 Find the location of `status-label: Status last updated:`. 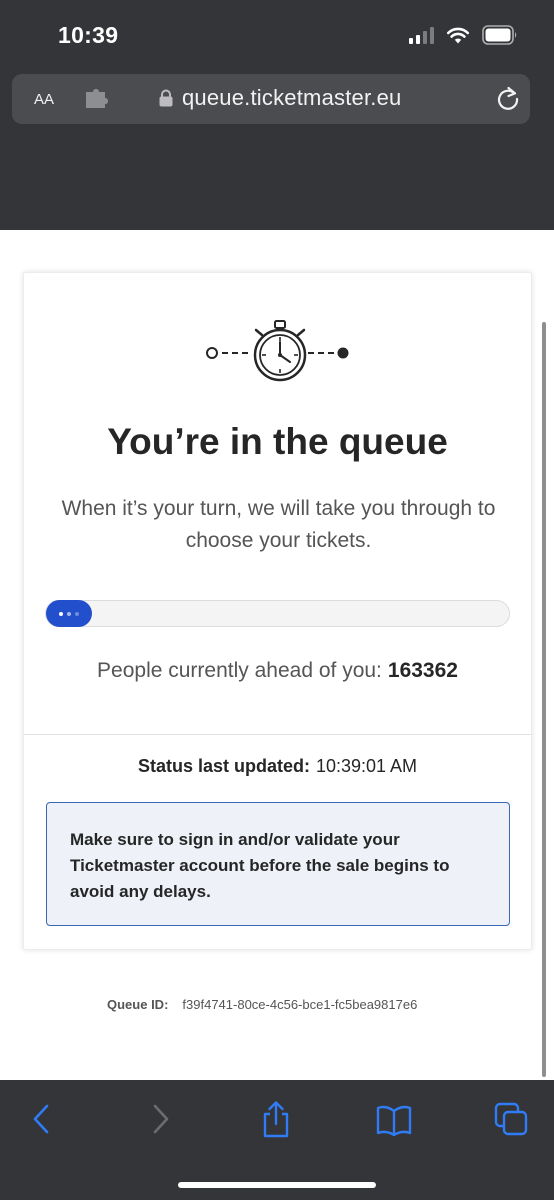

status-label: Status last updated: is located at coordinates (223, 766).